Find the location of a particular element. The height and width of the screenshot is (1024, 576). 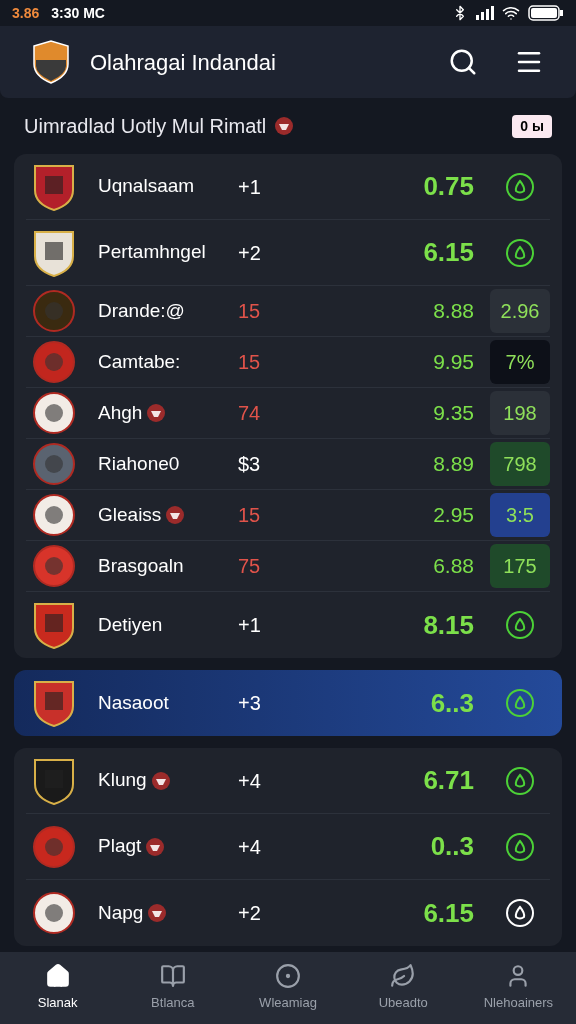

score: 8.88 is located at coordinates (453, 311).